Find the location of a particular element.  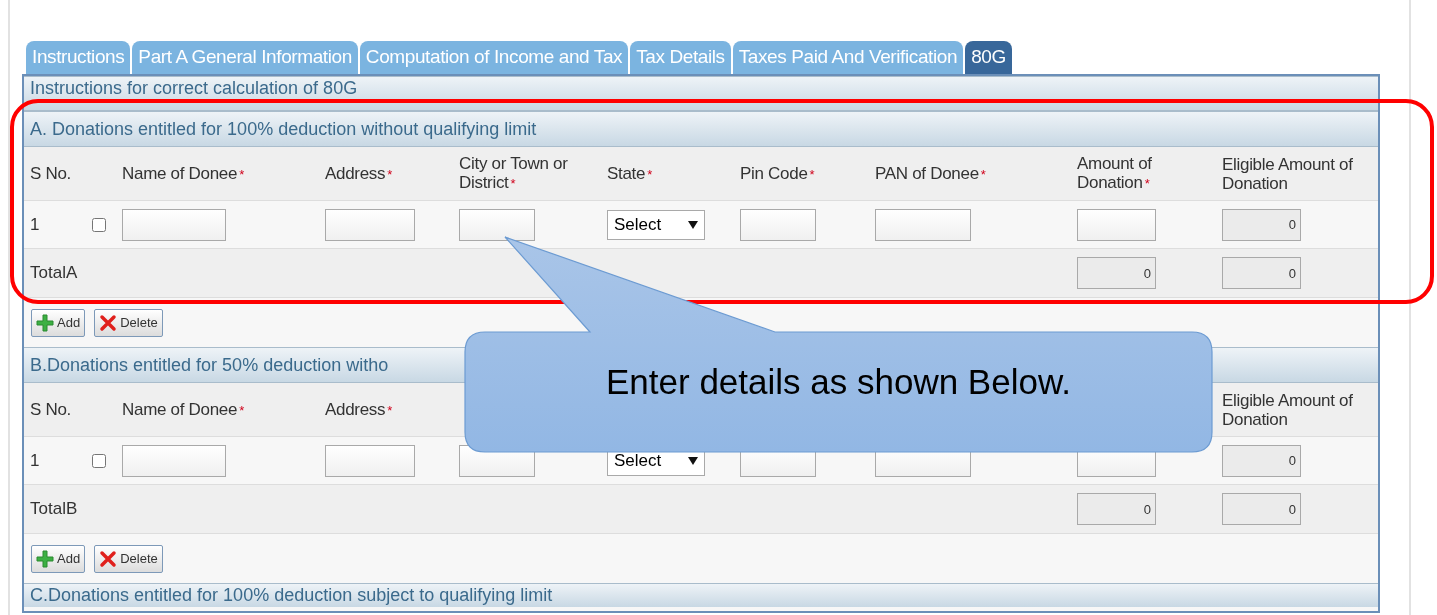

column-header: State* is located at coordinates (630, 173).